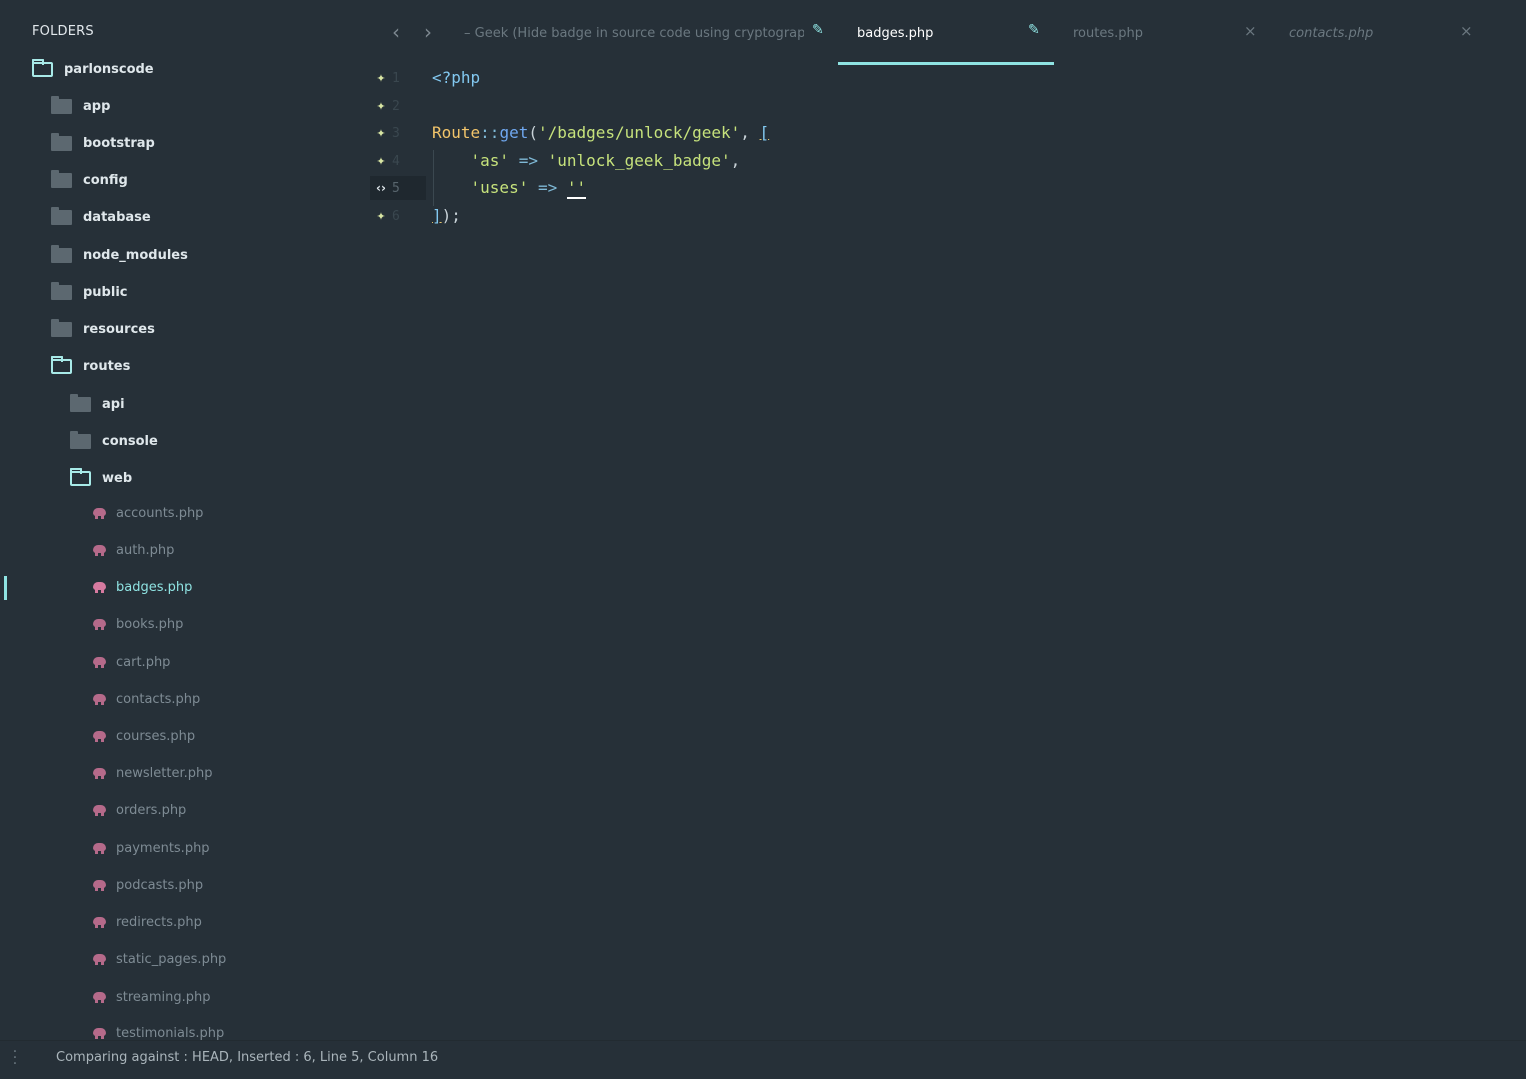 The width and height of the screenshot is (1526, 1079). I want to click on file-orders: orders.php, so click(139, 810).